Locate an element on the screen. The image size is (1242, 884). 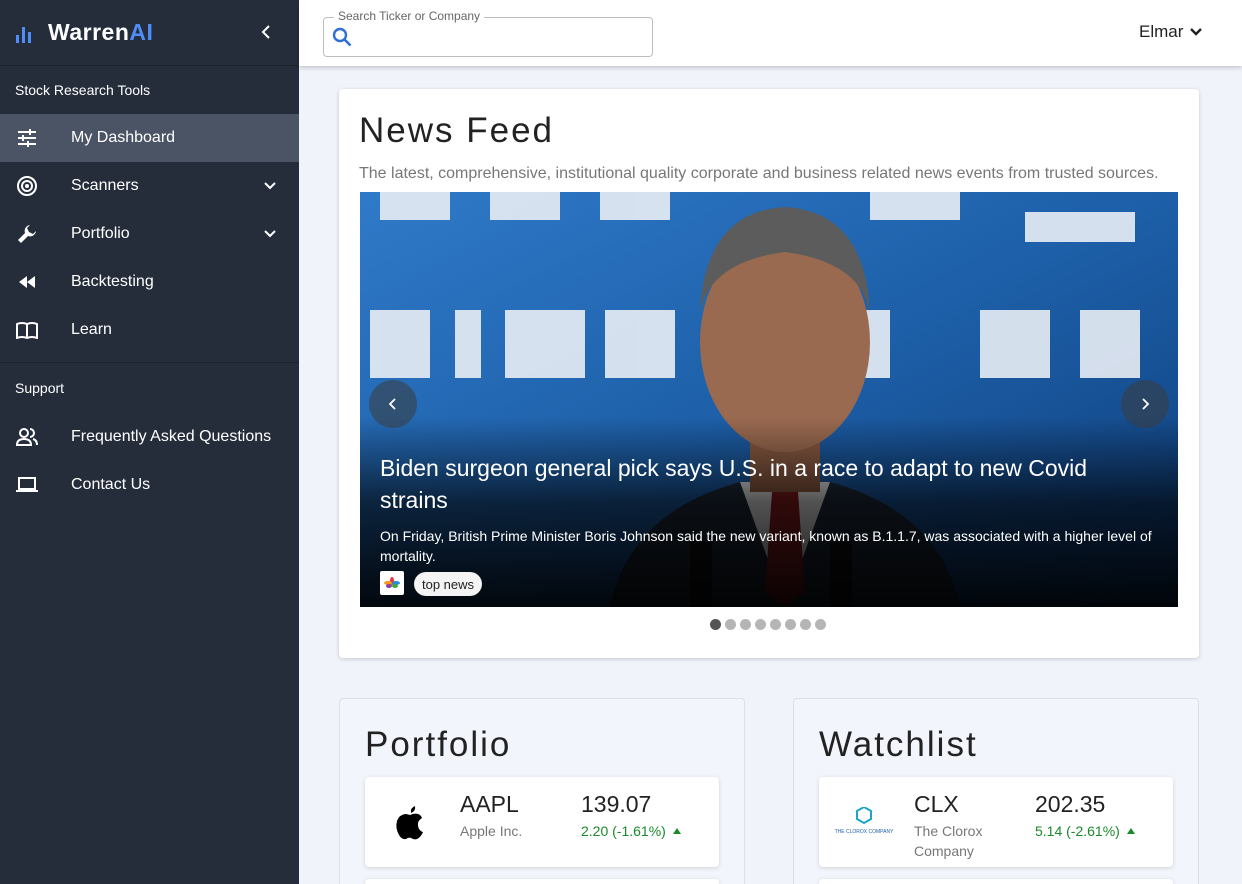
stock-company: Apple Inc. is located at coordinates (491, 831).